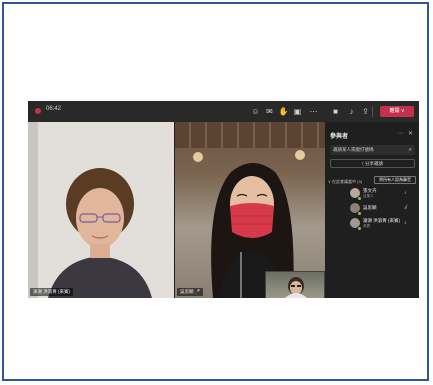 Image resolution: width=433 pixels, height=385 pixels. What do you see at coordinates (365, 111) in the screenshot?
I see `share-icon: ⇪` at bounding box center [365, 111].